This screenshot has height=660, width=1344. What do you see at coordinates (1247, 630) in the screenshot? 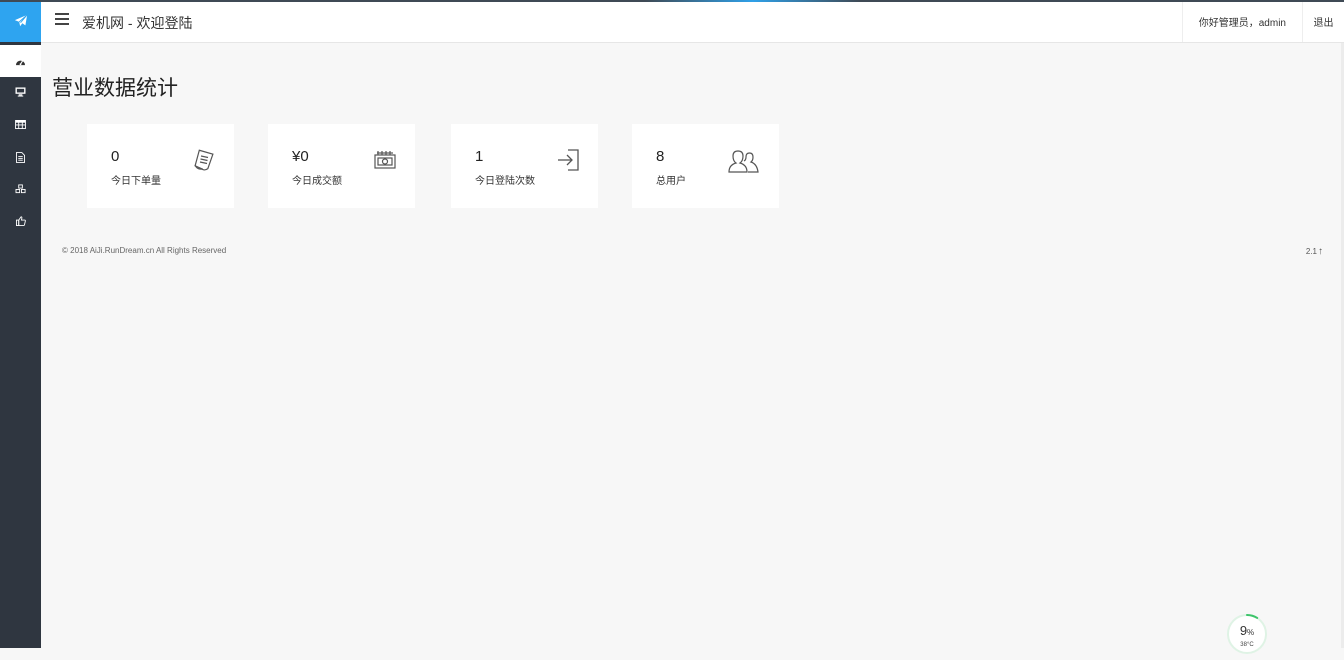
I see `gauge-value: 9%` at bounding box center [1247, 630].